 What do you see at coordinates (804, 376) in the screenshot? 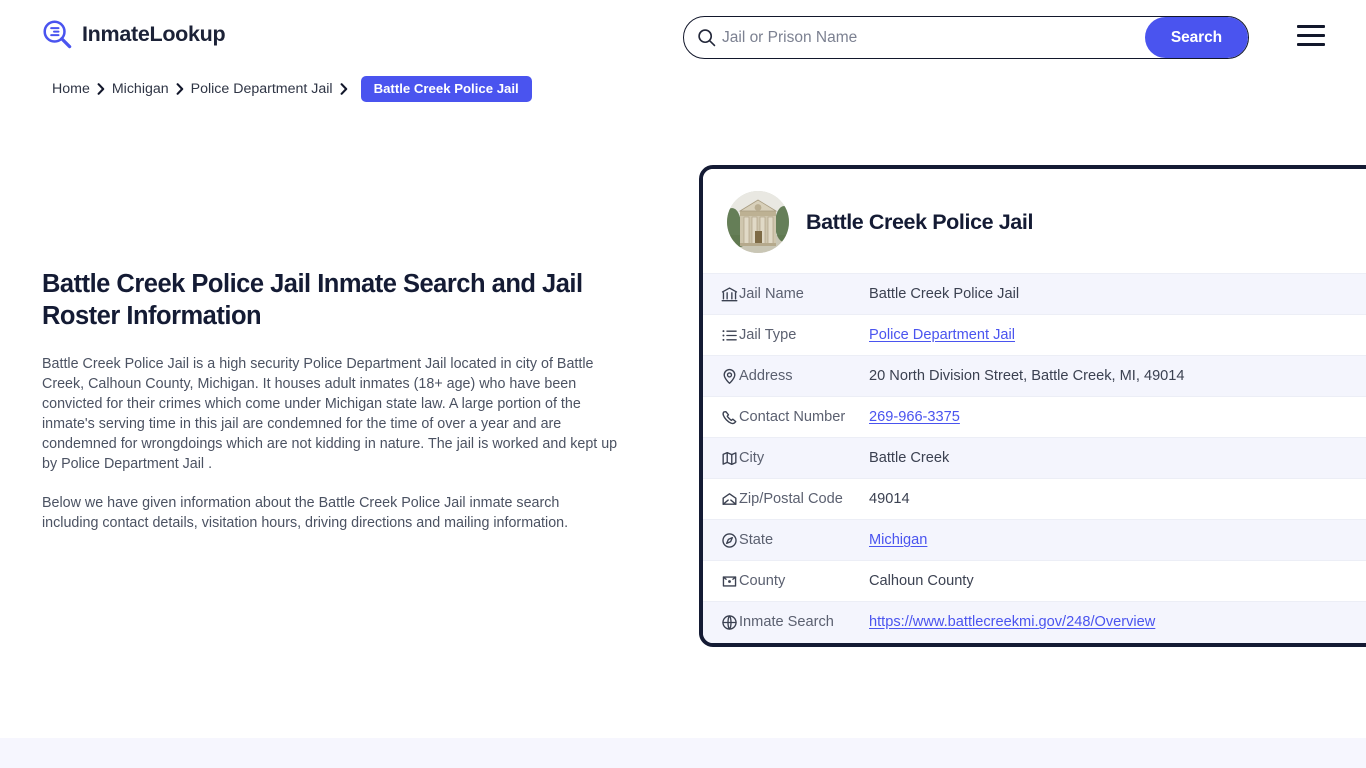
I see `row-label: Address` at bounding box center [804, 376].